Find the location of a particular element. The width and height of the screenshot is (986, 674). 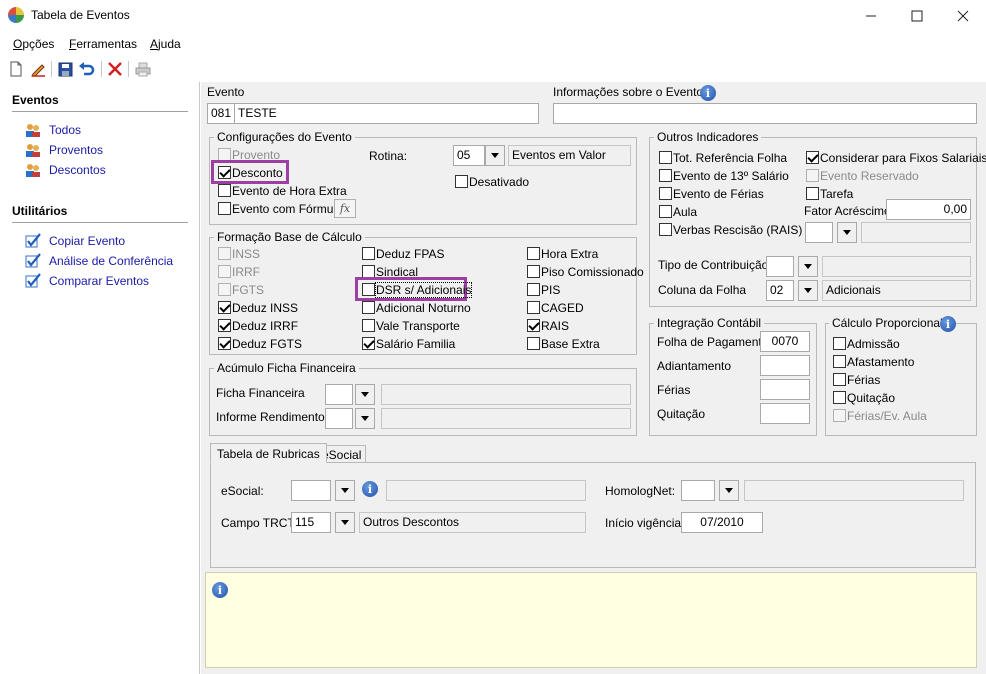

sidebar-item-analise-conferencia: Análise de Conferência is located at coordinates (111, 261).